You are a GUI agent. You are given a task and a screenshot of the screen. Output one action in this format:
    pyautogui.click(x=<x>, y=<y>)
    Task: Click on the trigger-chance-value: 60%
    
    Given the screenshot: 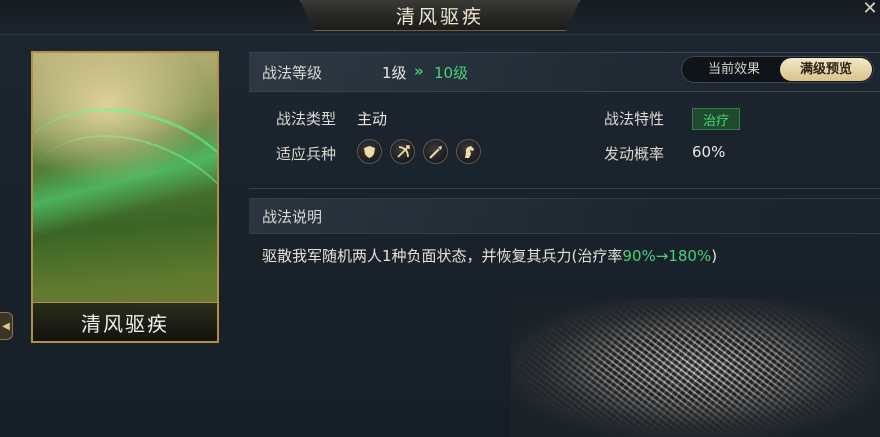 What is the action you would take?
    pyautogui.click(x=709, y=152)
    